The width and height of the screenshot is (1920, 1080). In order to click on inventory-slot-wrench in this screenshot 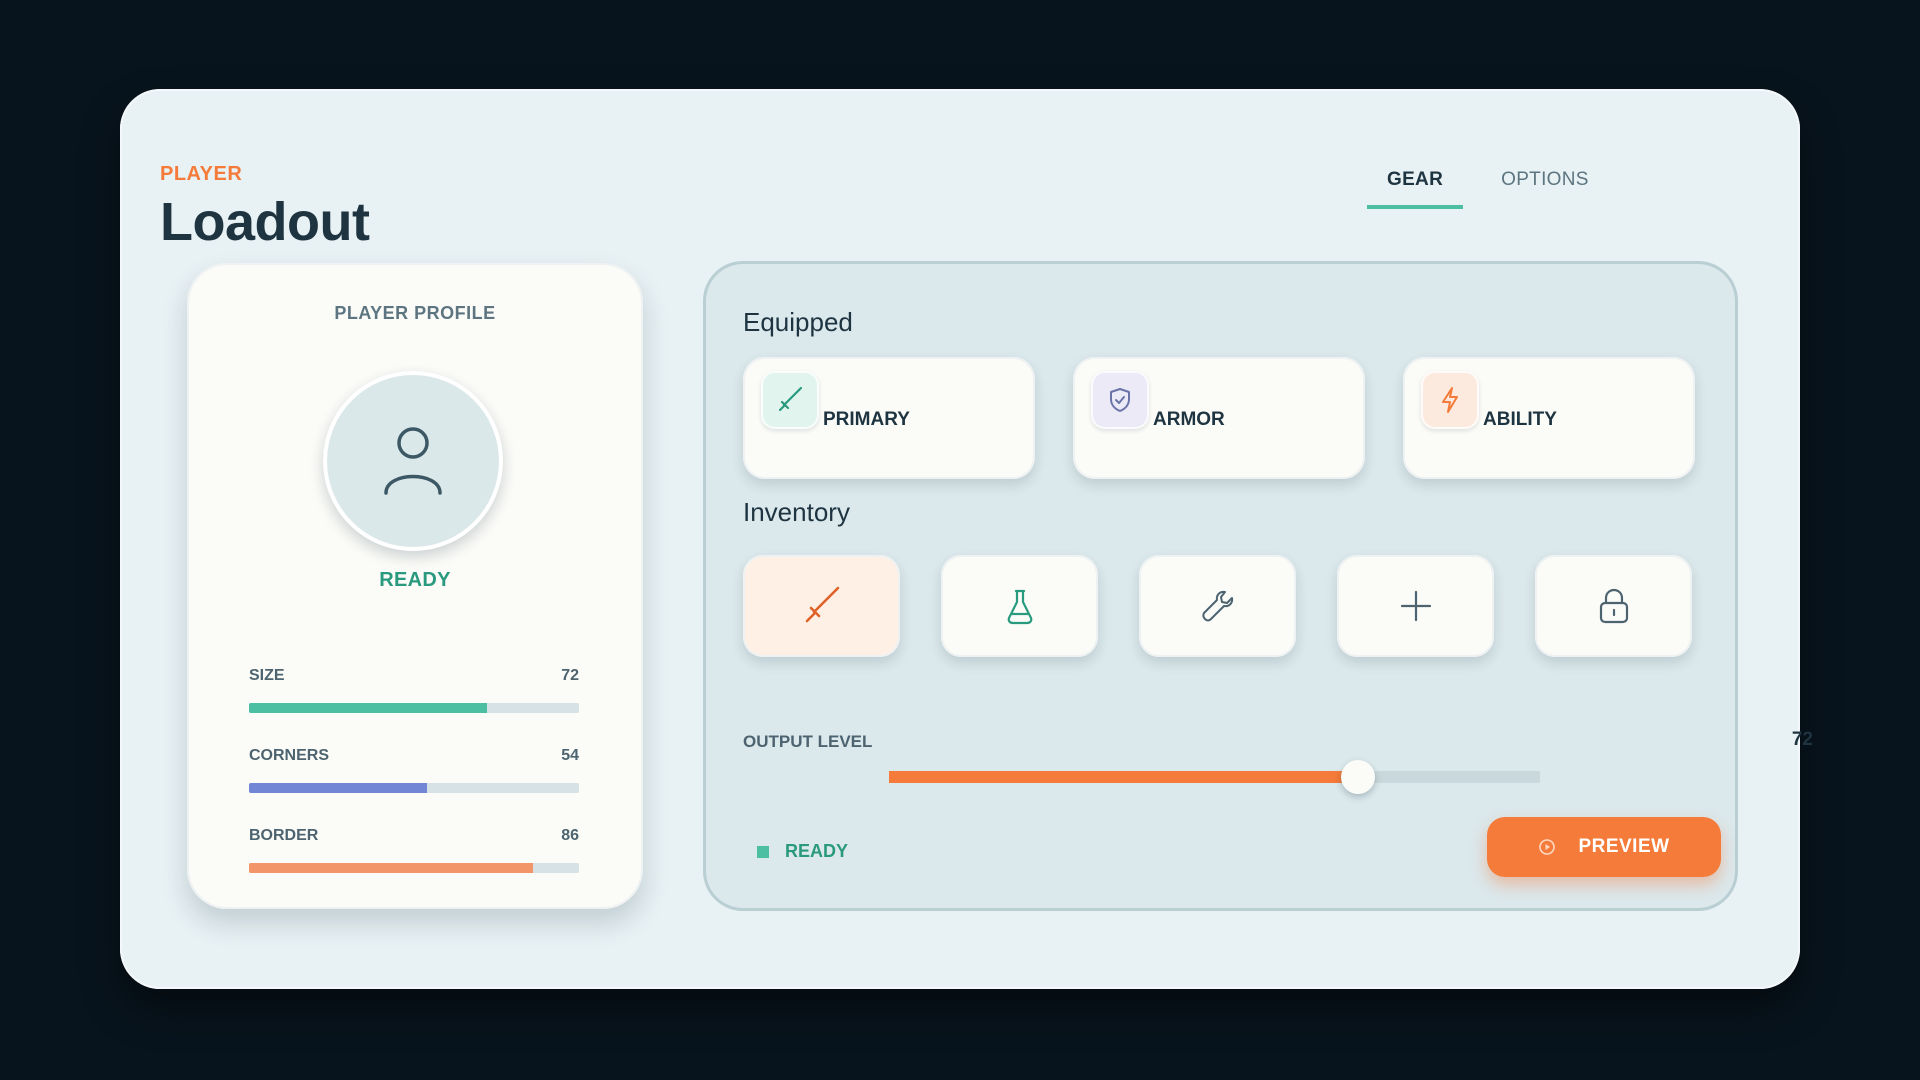, I will do `click(1217, 606)`.